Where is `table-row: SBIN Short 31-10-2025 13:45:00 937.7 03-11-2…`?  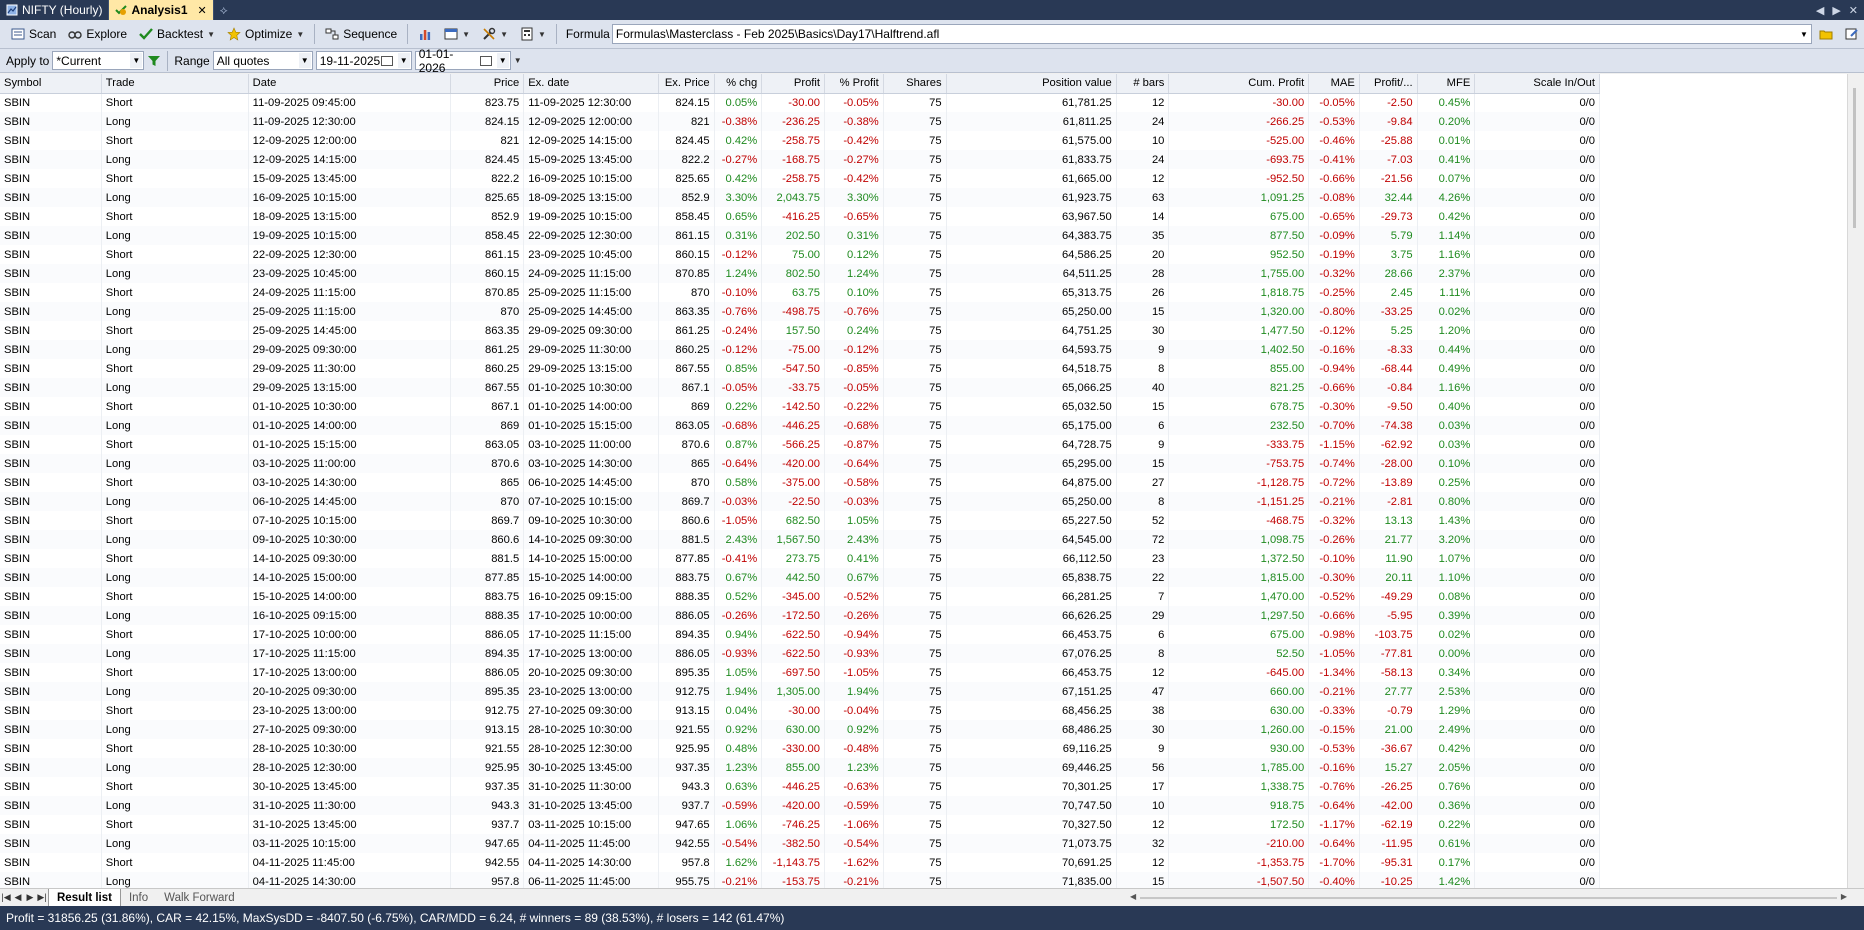 table-row: SBIN Short 31-10-2025 13:45:00 937.7 03-11-2… is located at coordinates (800, 824).